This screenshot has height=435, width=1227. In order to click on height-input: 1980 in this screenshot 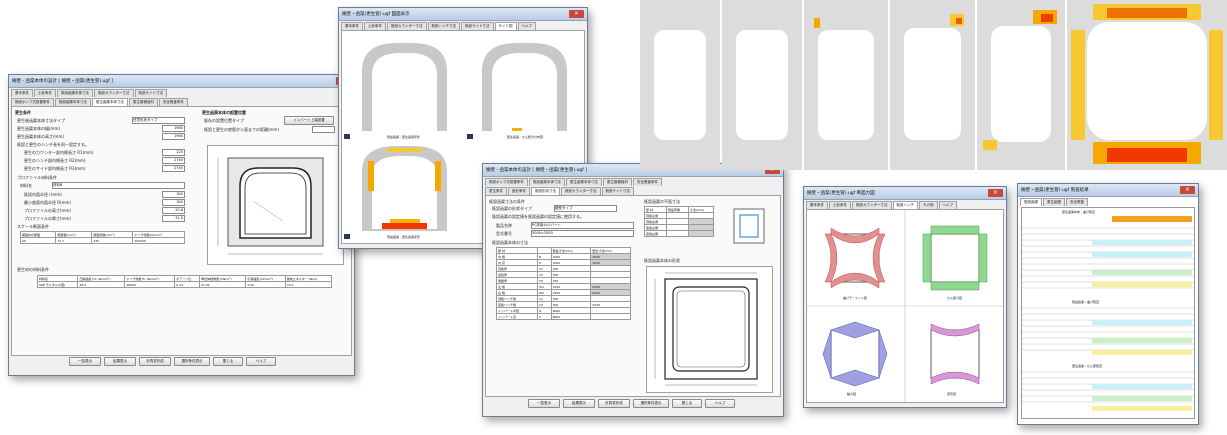, I will do `click(173, 136)`.